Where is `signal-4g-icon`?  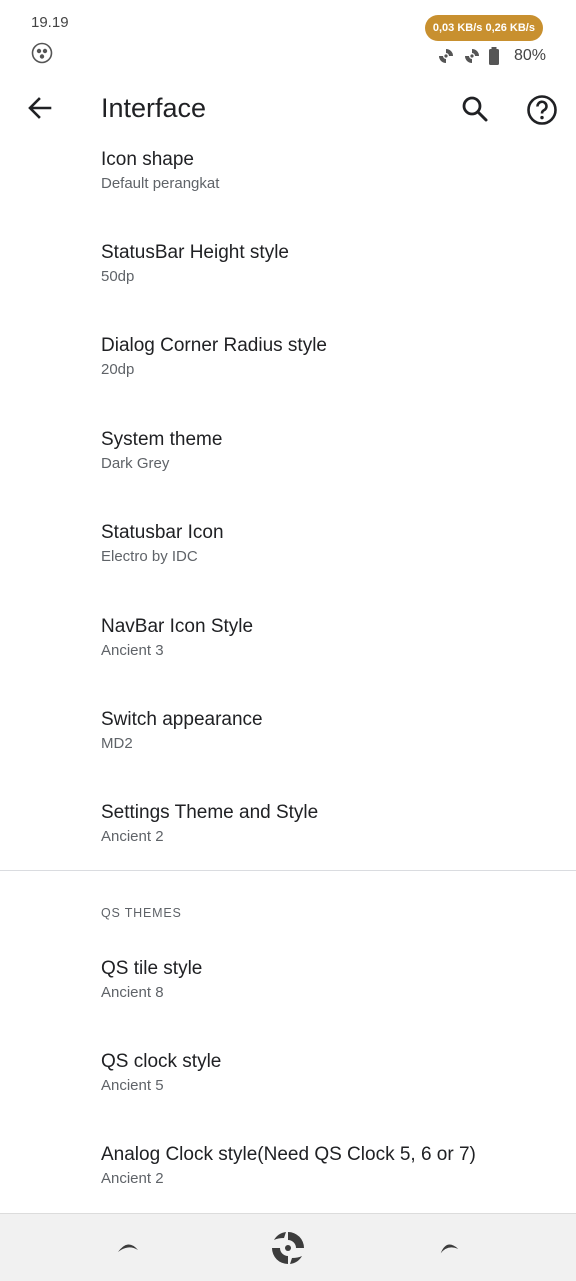
signal-4g-icon is located at coordinates (472, 56).